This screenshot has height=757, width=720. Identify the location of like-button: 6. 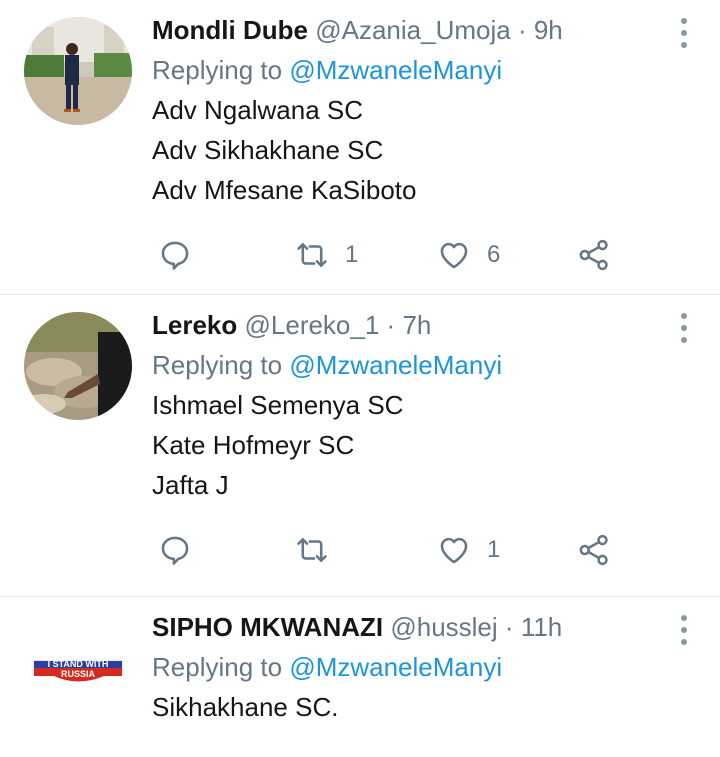
(468, 255).